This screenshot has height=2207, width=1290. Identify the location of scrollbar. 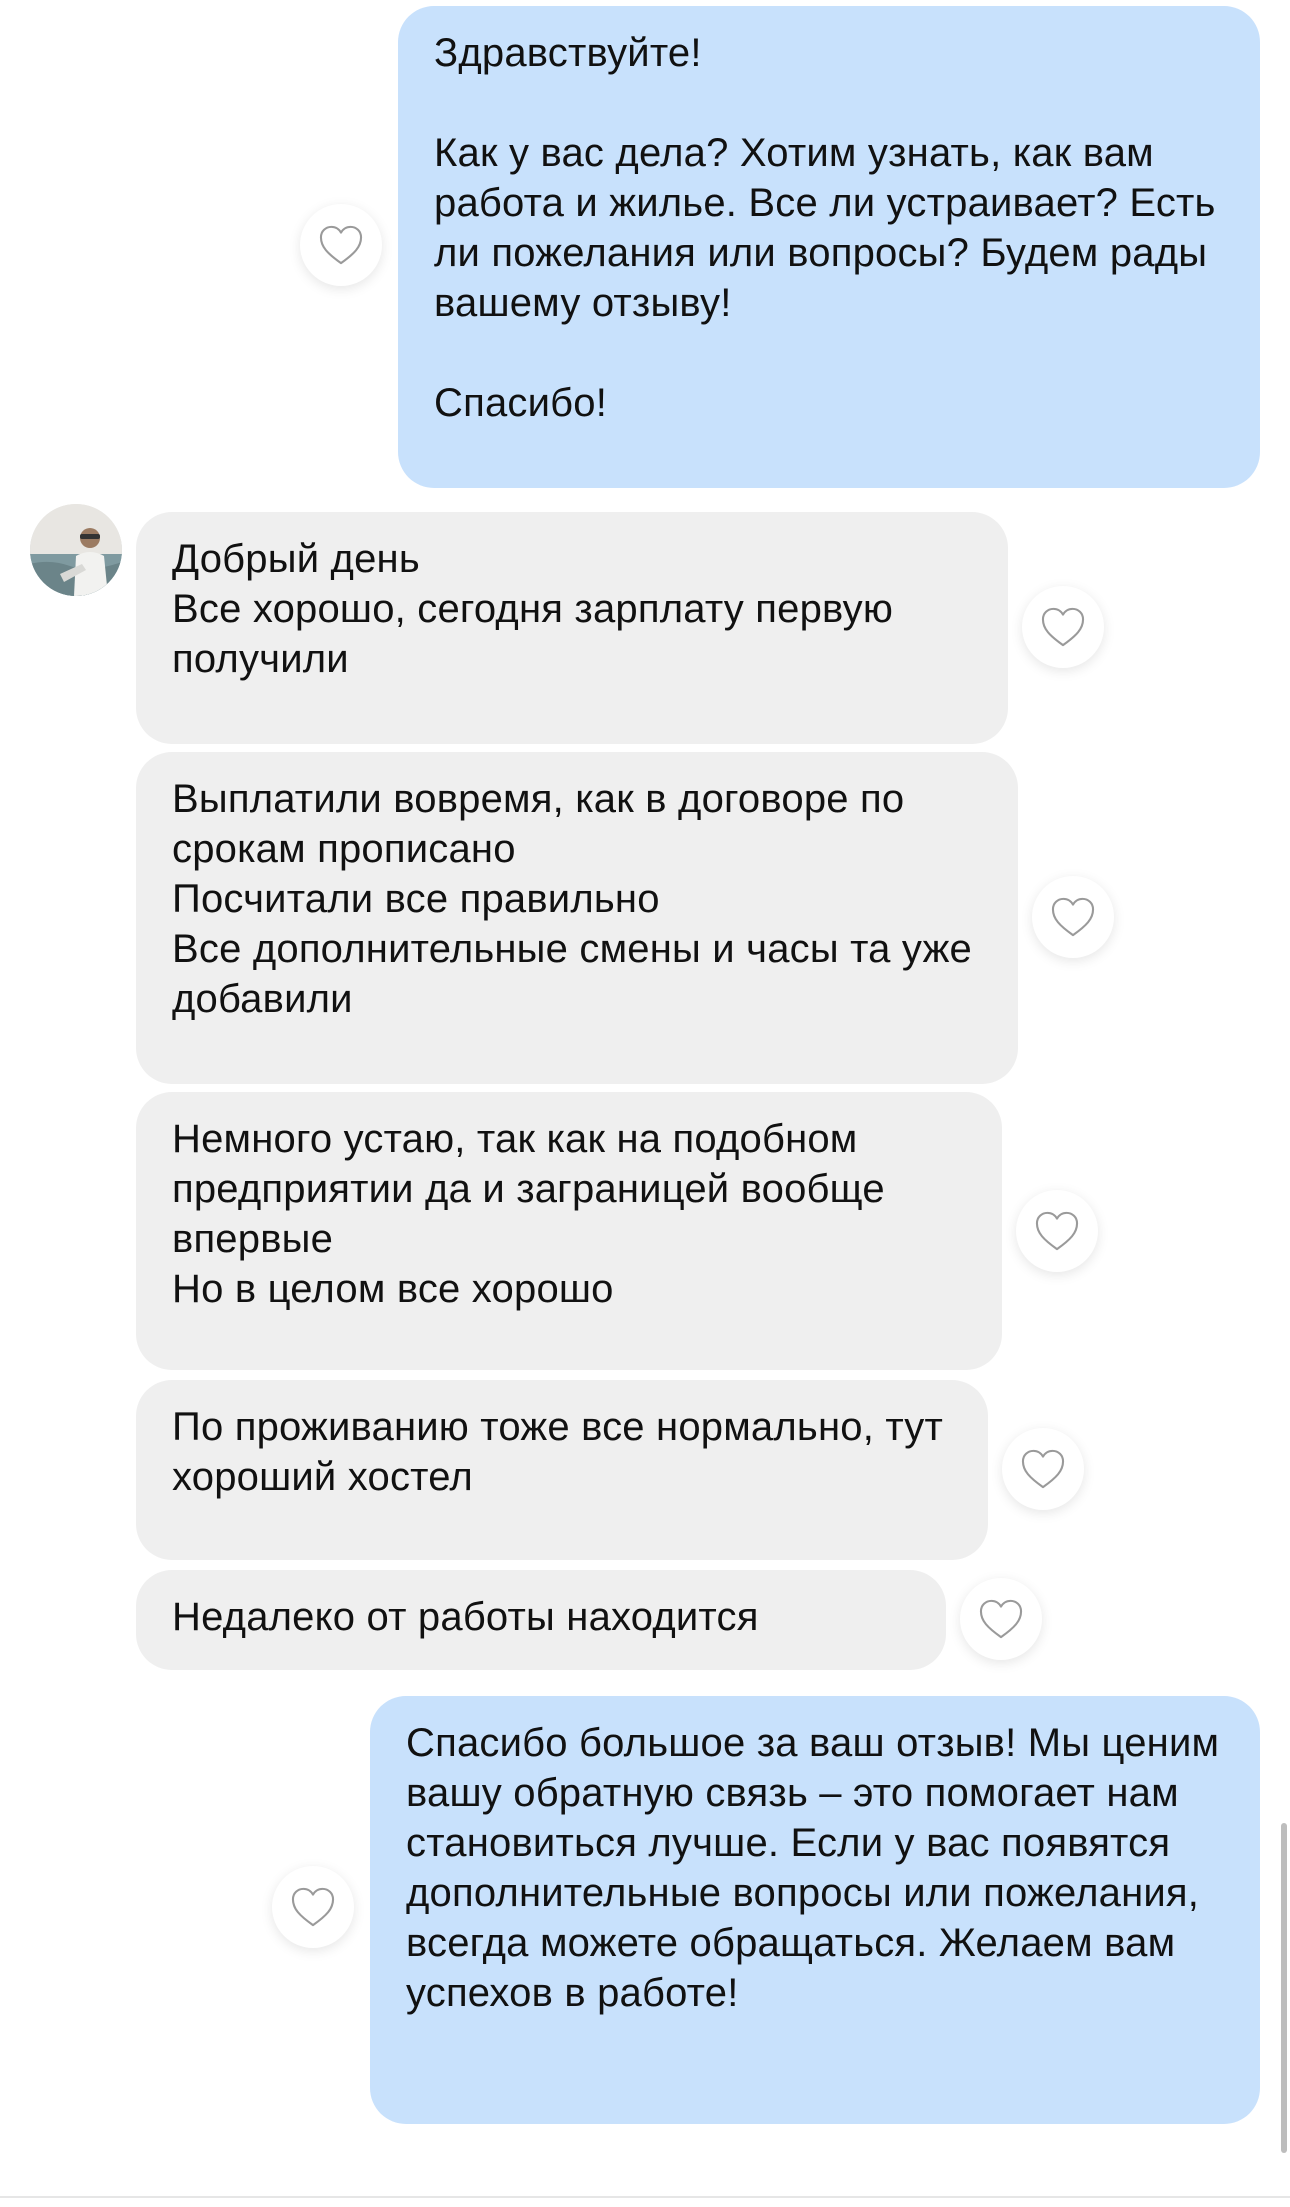
(1284, 1988).